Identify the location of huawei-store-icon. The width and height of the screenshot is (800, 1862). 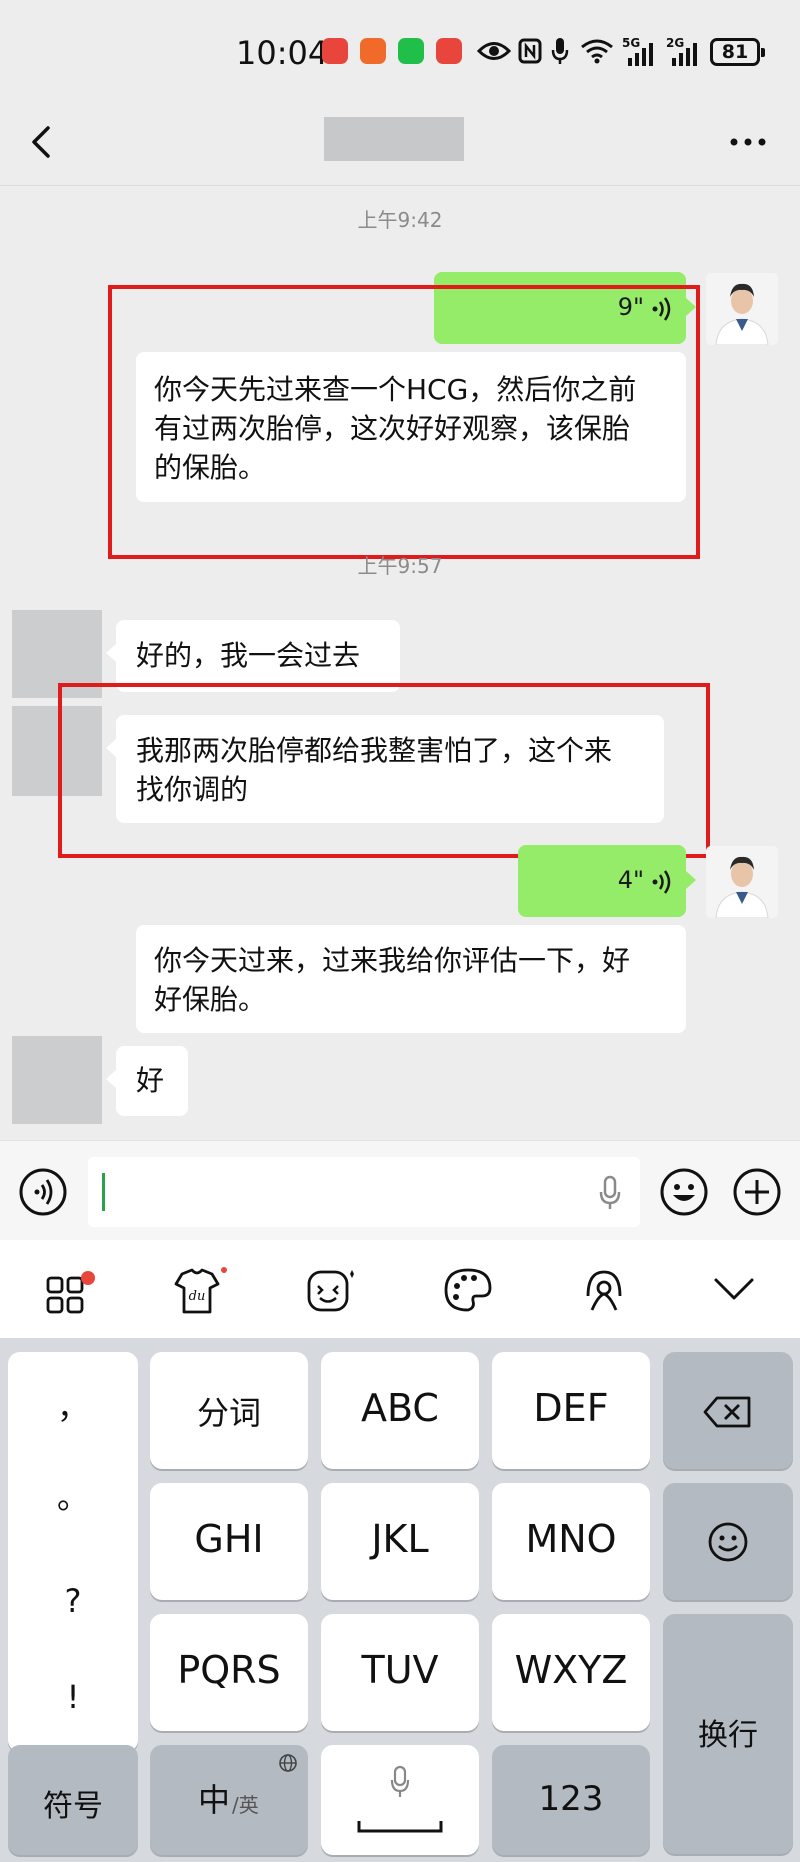
(449, 51).